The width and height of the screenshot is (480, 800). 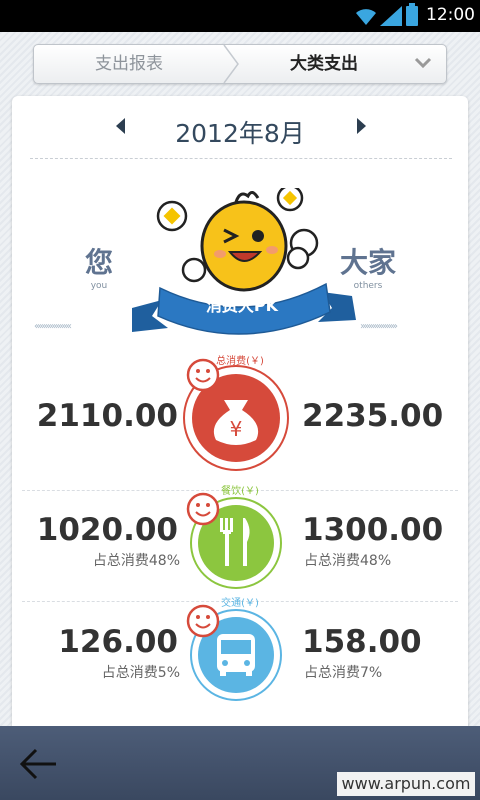 I want to click on next-month-arrow, so click(x=361, y=126).